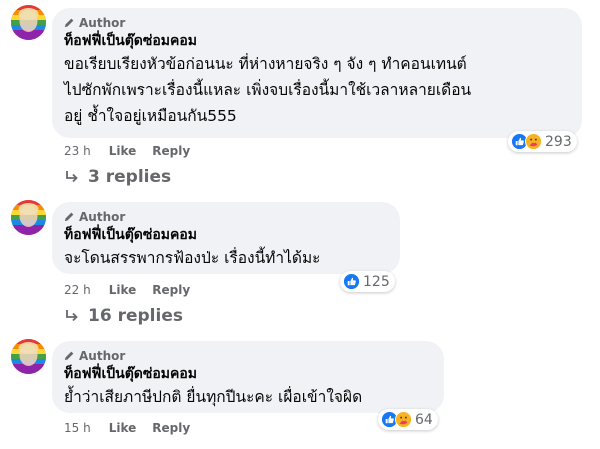  Describe the element at coordinates (558, 141) in the screenshot. I see `reaction-count: 293` at that location.